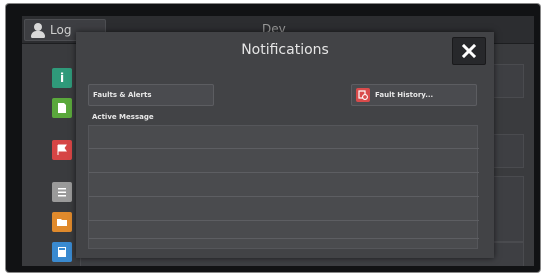  Describe the element at coordinates (363, 95) in the screenshot. I see `fault-history-icon` at that location.